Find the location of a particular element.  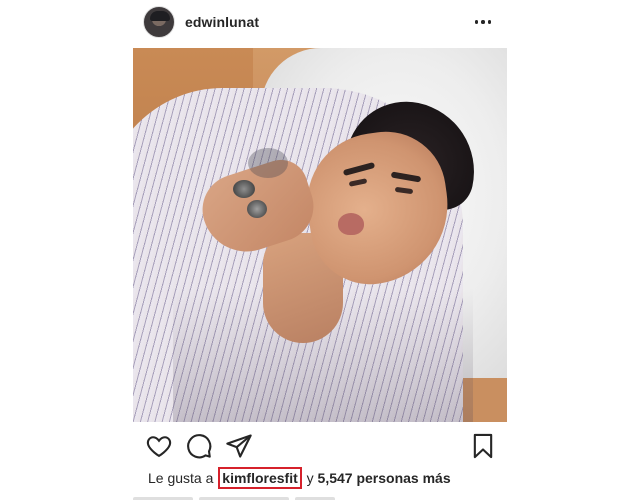

likes-count-link: 5,547 personas más is located at coordinates (384, 478).